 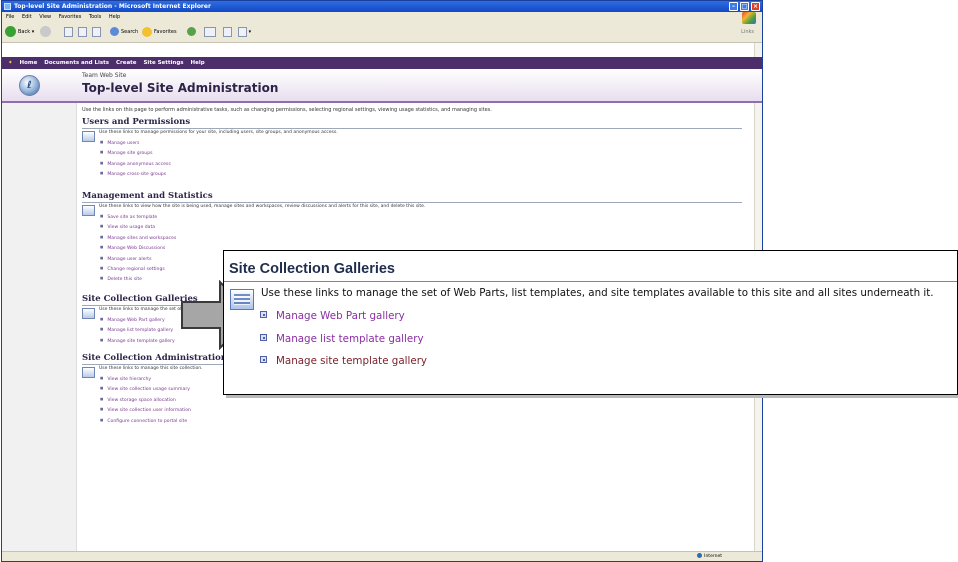 I want to click on section-title: Management and Statistics, so click(x=412, y=197).